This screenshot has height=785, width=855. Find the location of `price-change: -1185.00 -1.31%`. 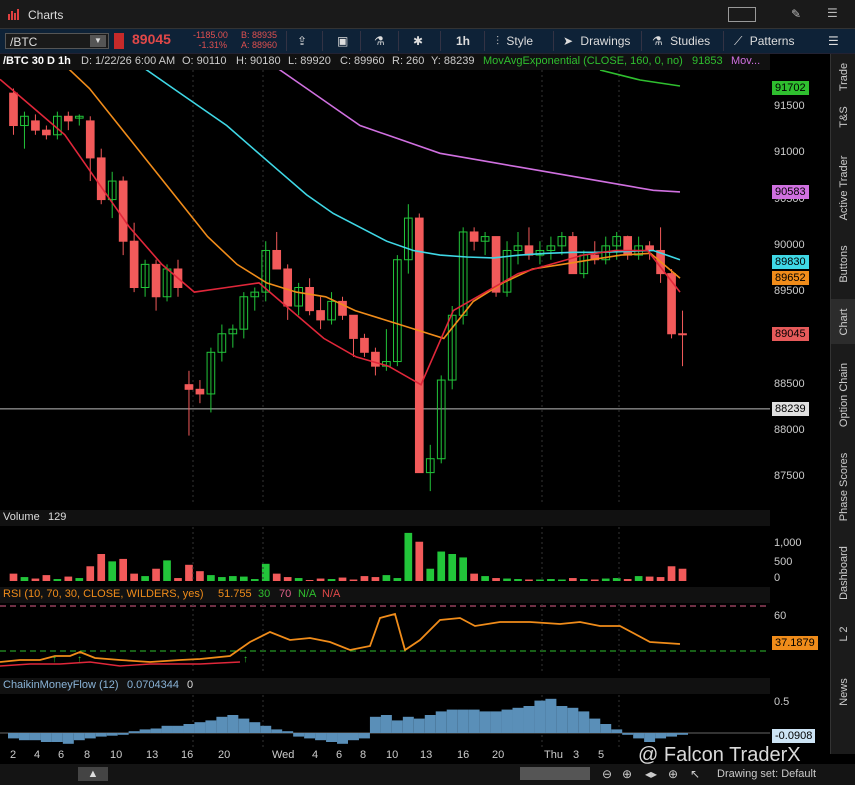

price-change: -1185.00 -1.31% is located at coordinates (210, 40).